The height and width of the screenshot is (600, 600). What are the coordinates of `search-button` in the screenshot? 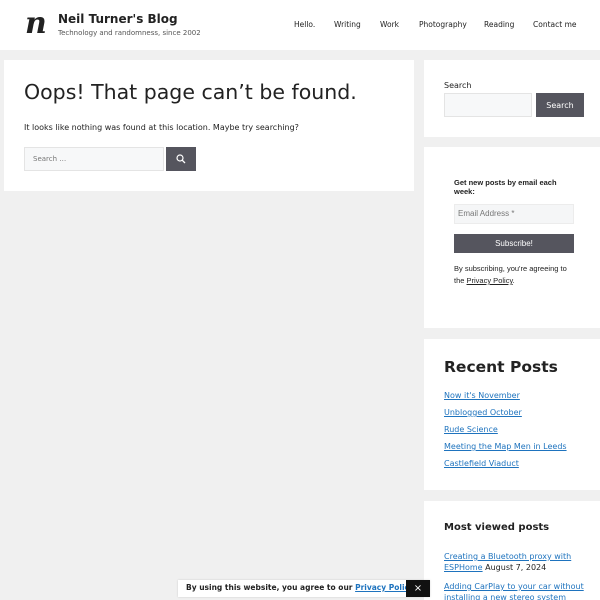 It's located at (181, 159).